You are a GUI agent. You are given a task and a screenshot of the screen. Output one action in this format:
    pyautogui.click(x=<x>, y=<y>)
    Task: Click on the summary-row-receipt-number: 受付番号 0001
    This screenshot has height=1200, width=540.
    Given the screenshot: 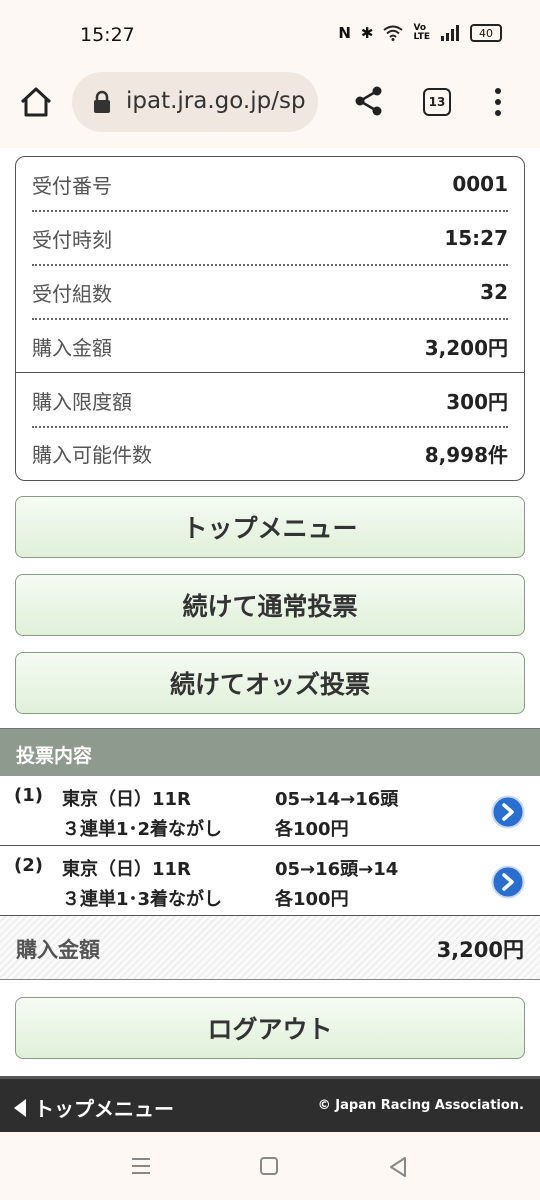 What is the action you would take?
    pyautogui.click(x=270, y=184)
    